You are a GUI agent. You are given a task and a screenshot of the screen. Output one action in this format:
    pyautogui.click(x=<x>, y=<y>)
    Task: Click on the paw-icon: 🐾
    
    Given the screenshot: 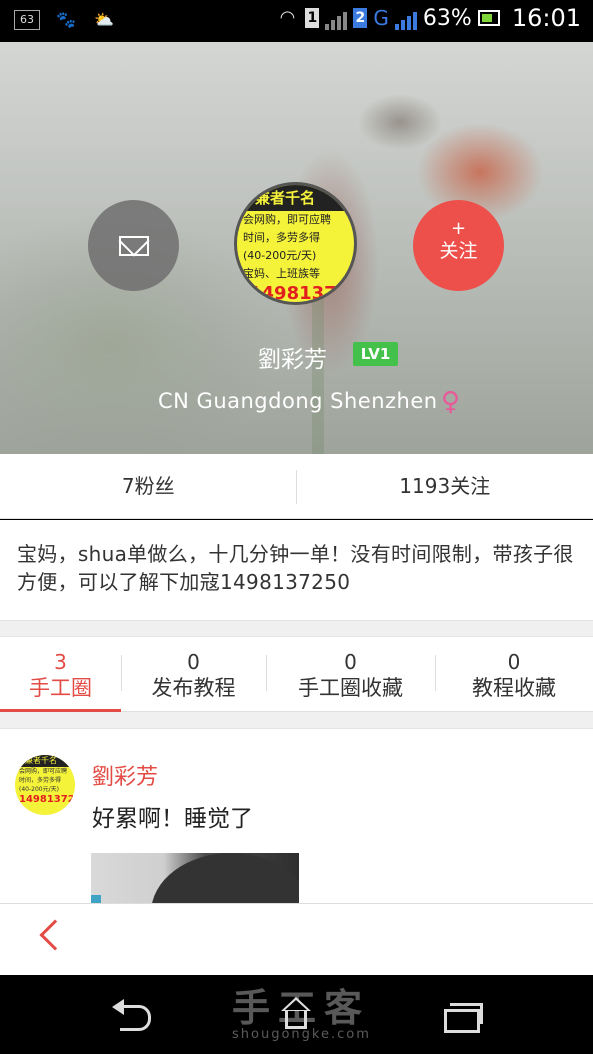 What is the action you would take?
    pyautogui.click(x=66, y=19)
    